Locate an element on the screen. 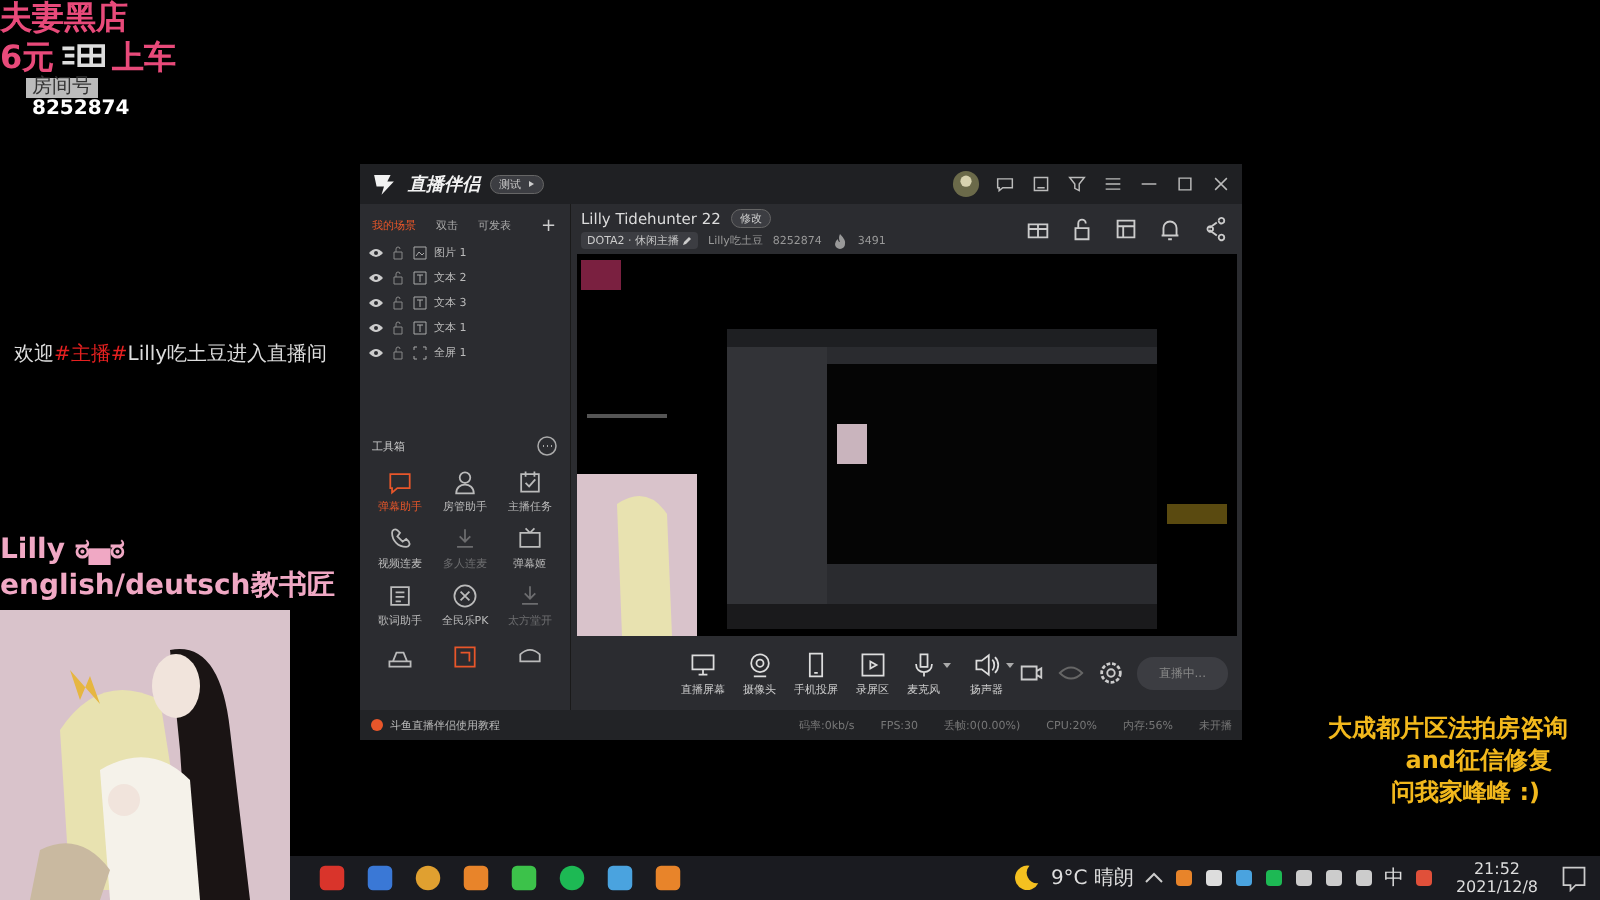 This screenshot has height=900, width=1600. welcome-message: 欢迎#主播#Lilly吃土豆进入直播间 is located at coordinates (171, 354).